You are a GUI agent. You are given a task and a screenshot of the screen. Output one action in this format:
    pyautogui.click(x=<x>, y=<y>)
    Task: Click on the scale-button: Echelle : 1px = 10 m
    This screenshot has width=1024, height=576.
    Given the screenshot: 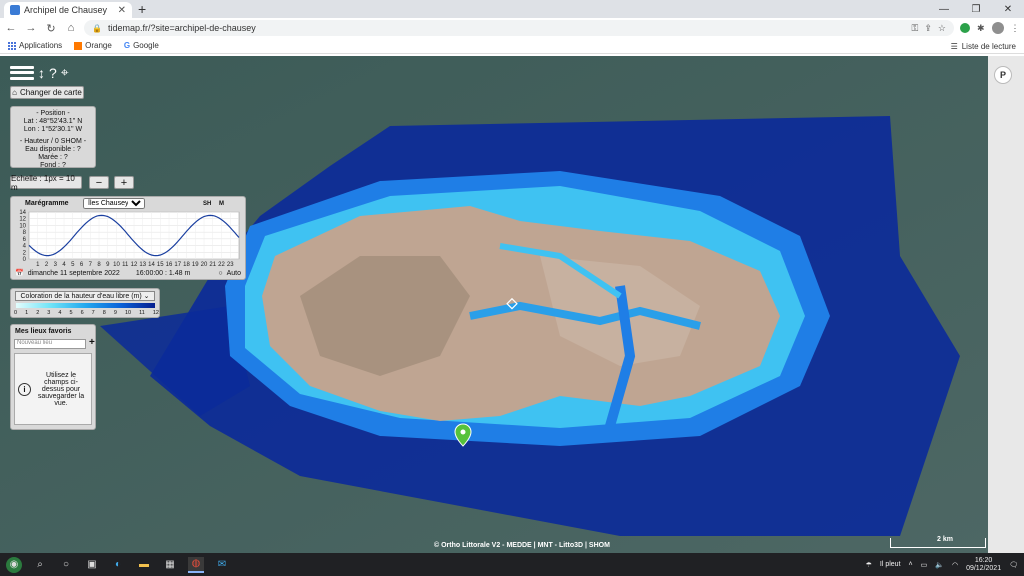 What is the action you would take?
    pyautogui.click(x=46, y=183)
    